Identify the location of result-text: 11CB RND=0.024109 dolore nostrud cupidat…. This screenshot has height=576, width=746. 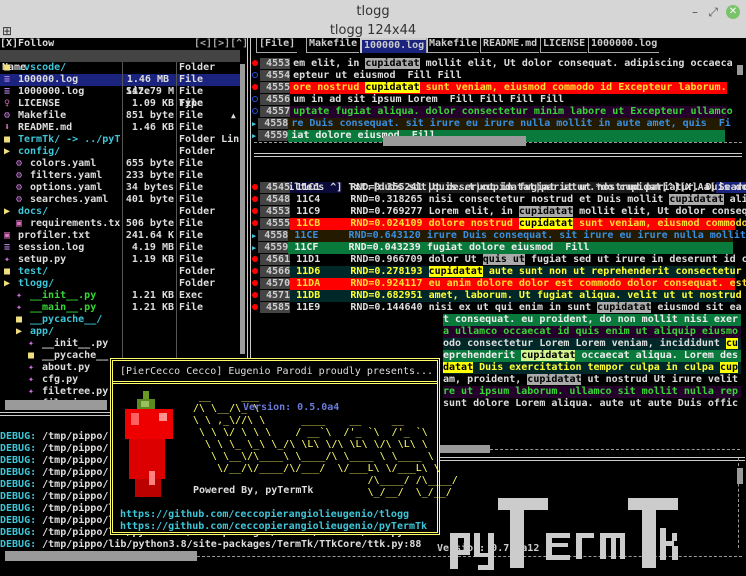
(518, 224).